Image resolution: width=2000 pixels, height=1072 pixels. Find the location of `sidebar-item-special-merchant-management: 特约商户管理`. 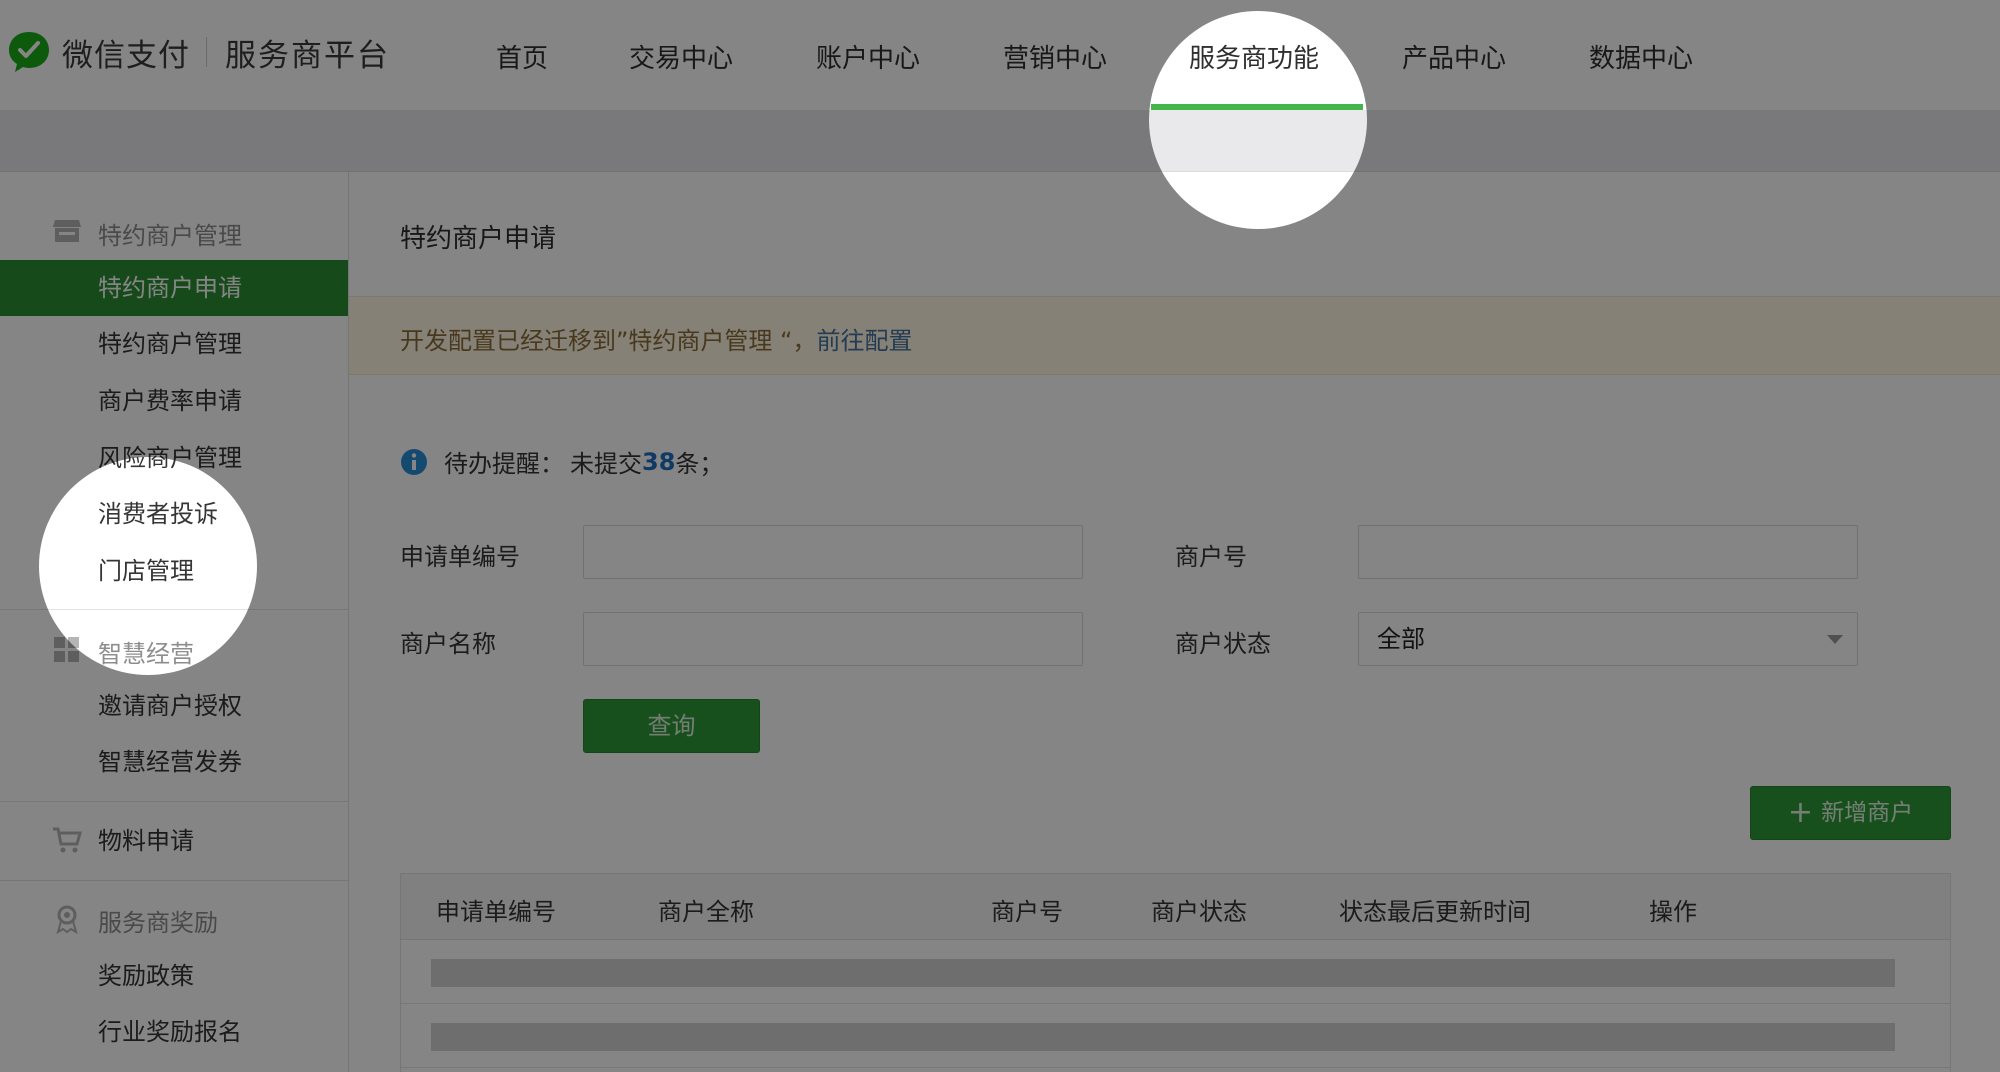

sidebar-item-special-merchant-management: 特约商户管理 is located at coordinates (174, 344).